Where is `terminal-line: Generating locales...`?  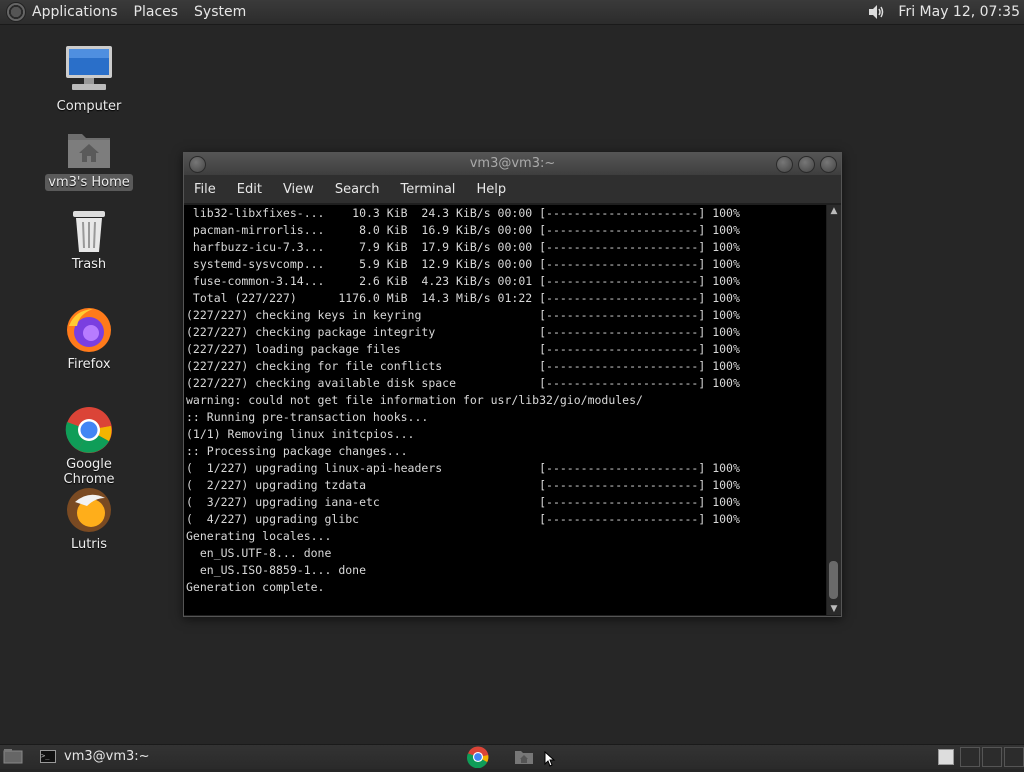
terminal-line: Generating locales... is located at coordinates (259, 536).